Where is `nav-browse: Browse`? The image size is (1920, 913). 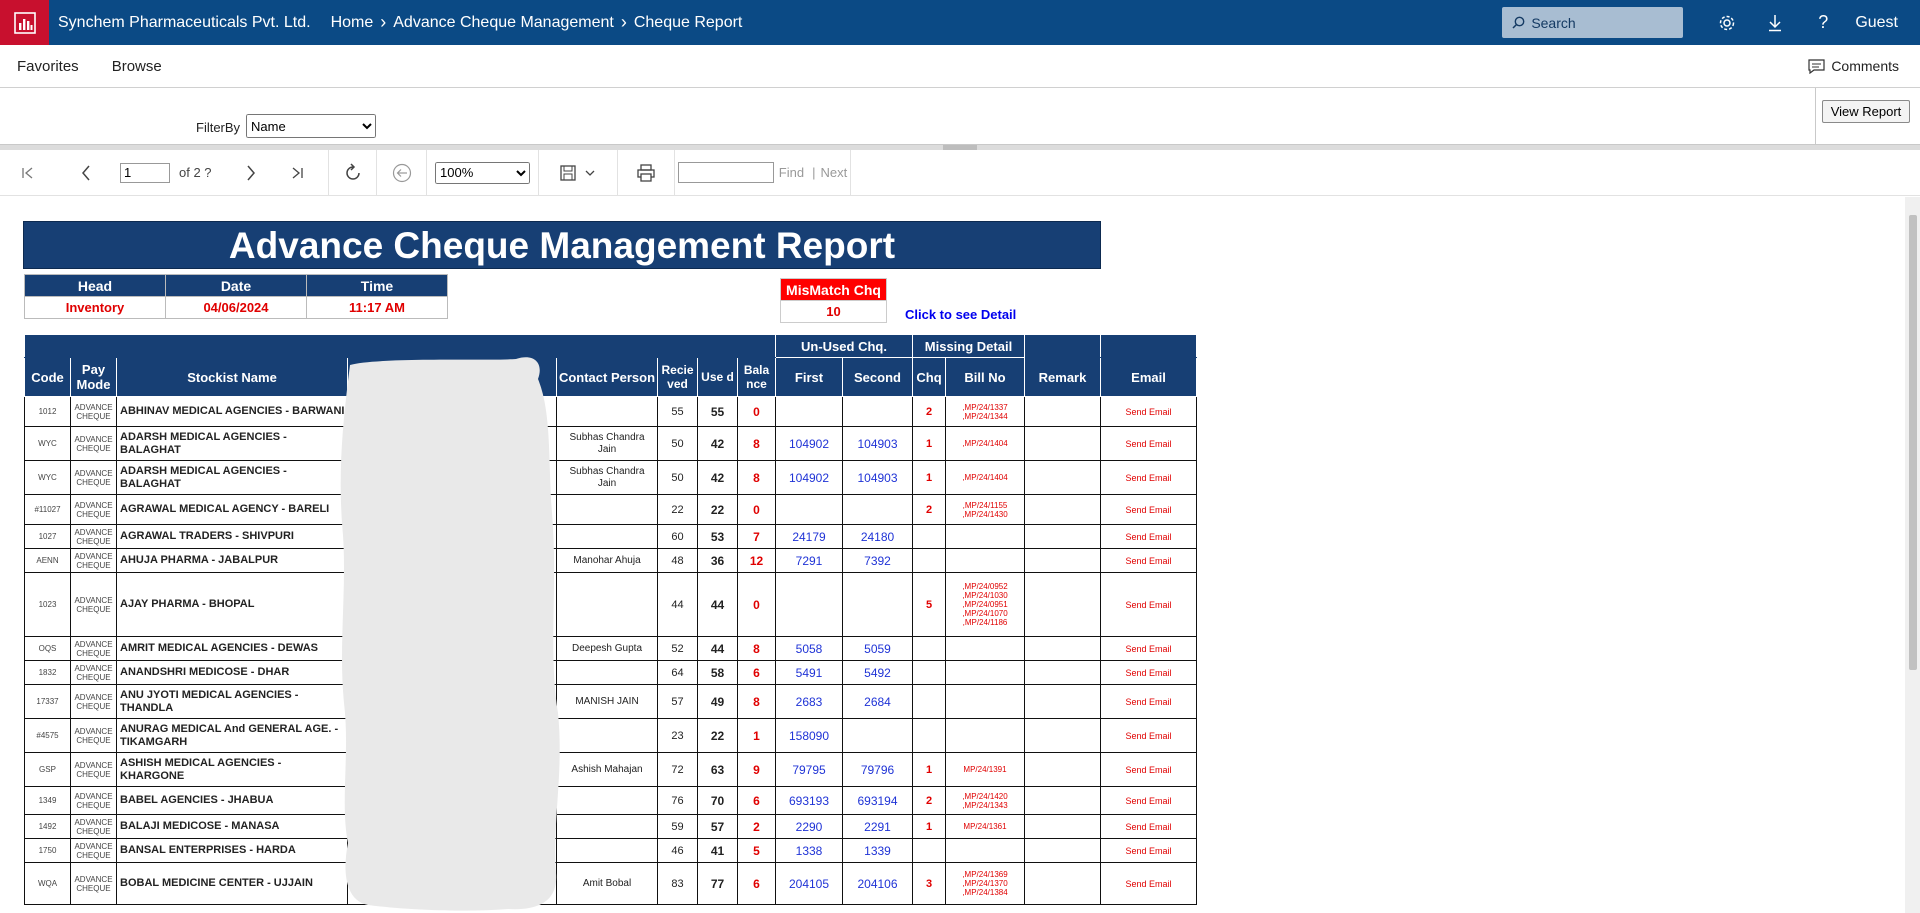 nav-browse: Browse is located at coordinates (137, 66).